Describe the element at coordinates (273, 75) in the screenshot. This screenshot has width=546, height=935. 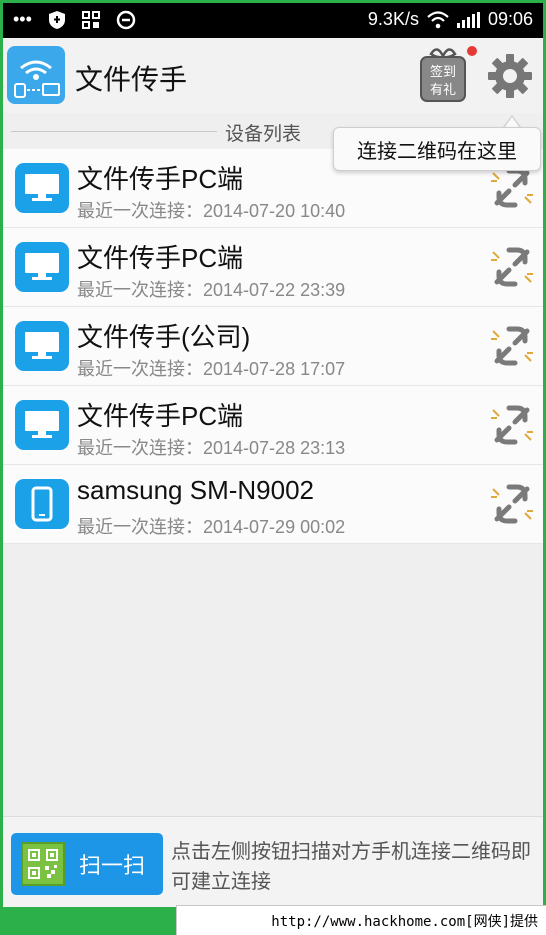
I see `app-header: 文件传手 签到 有礼` at that location.